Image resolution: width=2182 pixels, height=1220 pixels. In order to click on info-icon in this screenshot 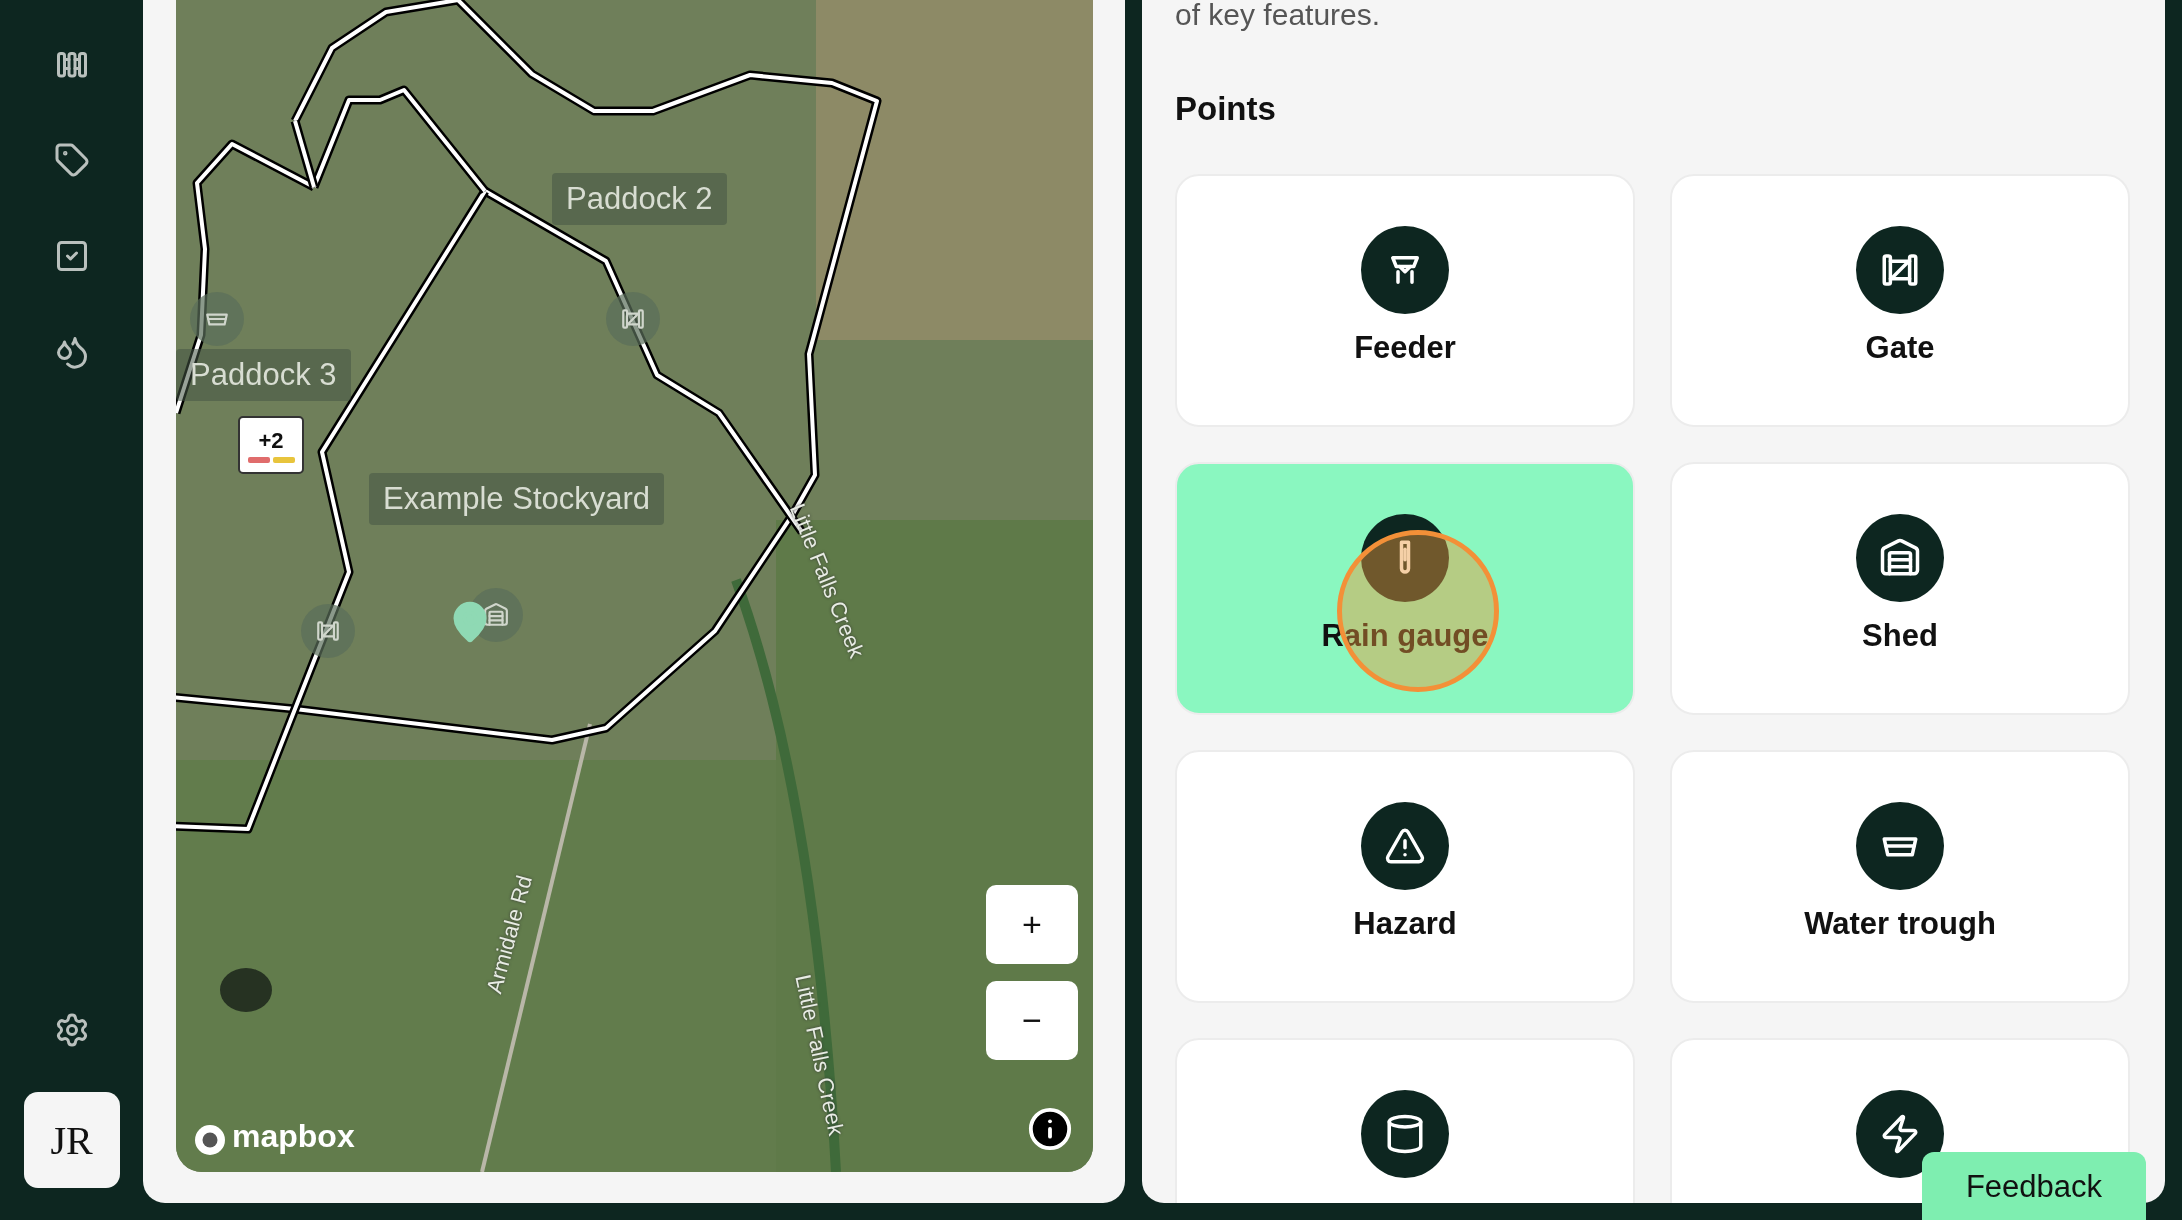, I will do `click(1050, 1129)`.